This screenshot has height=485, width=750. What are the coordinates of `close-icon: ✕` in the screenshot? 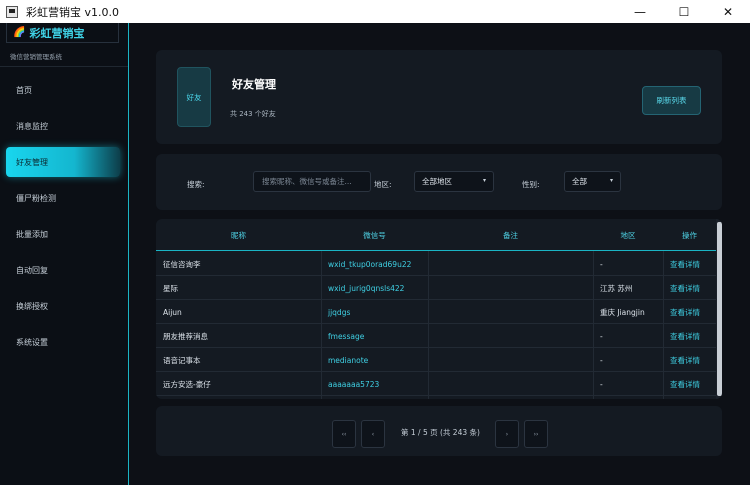 It's located at (728, 11).